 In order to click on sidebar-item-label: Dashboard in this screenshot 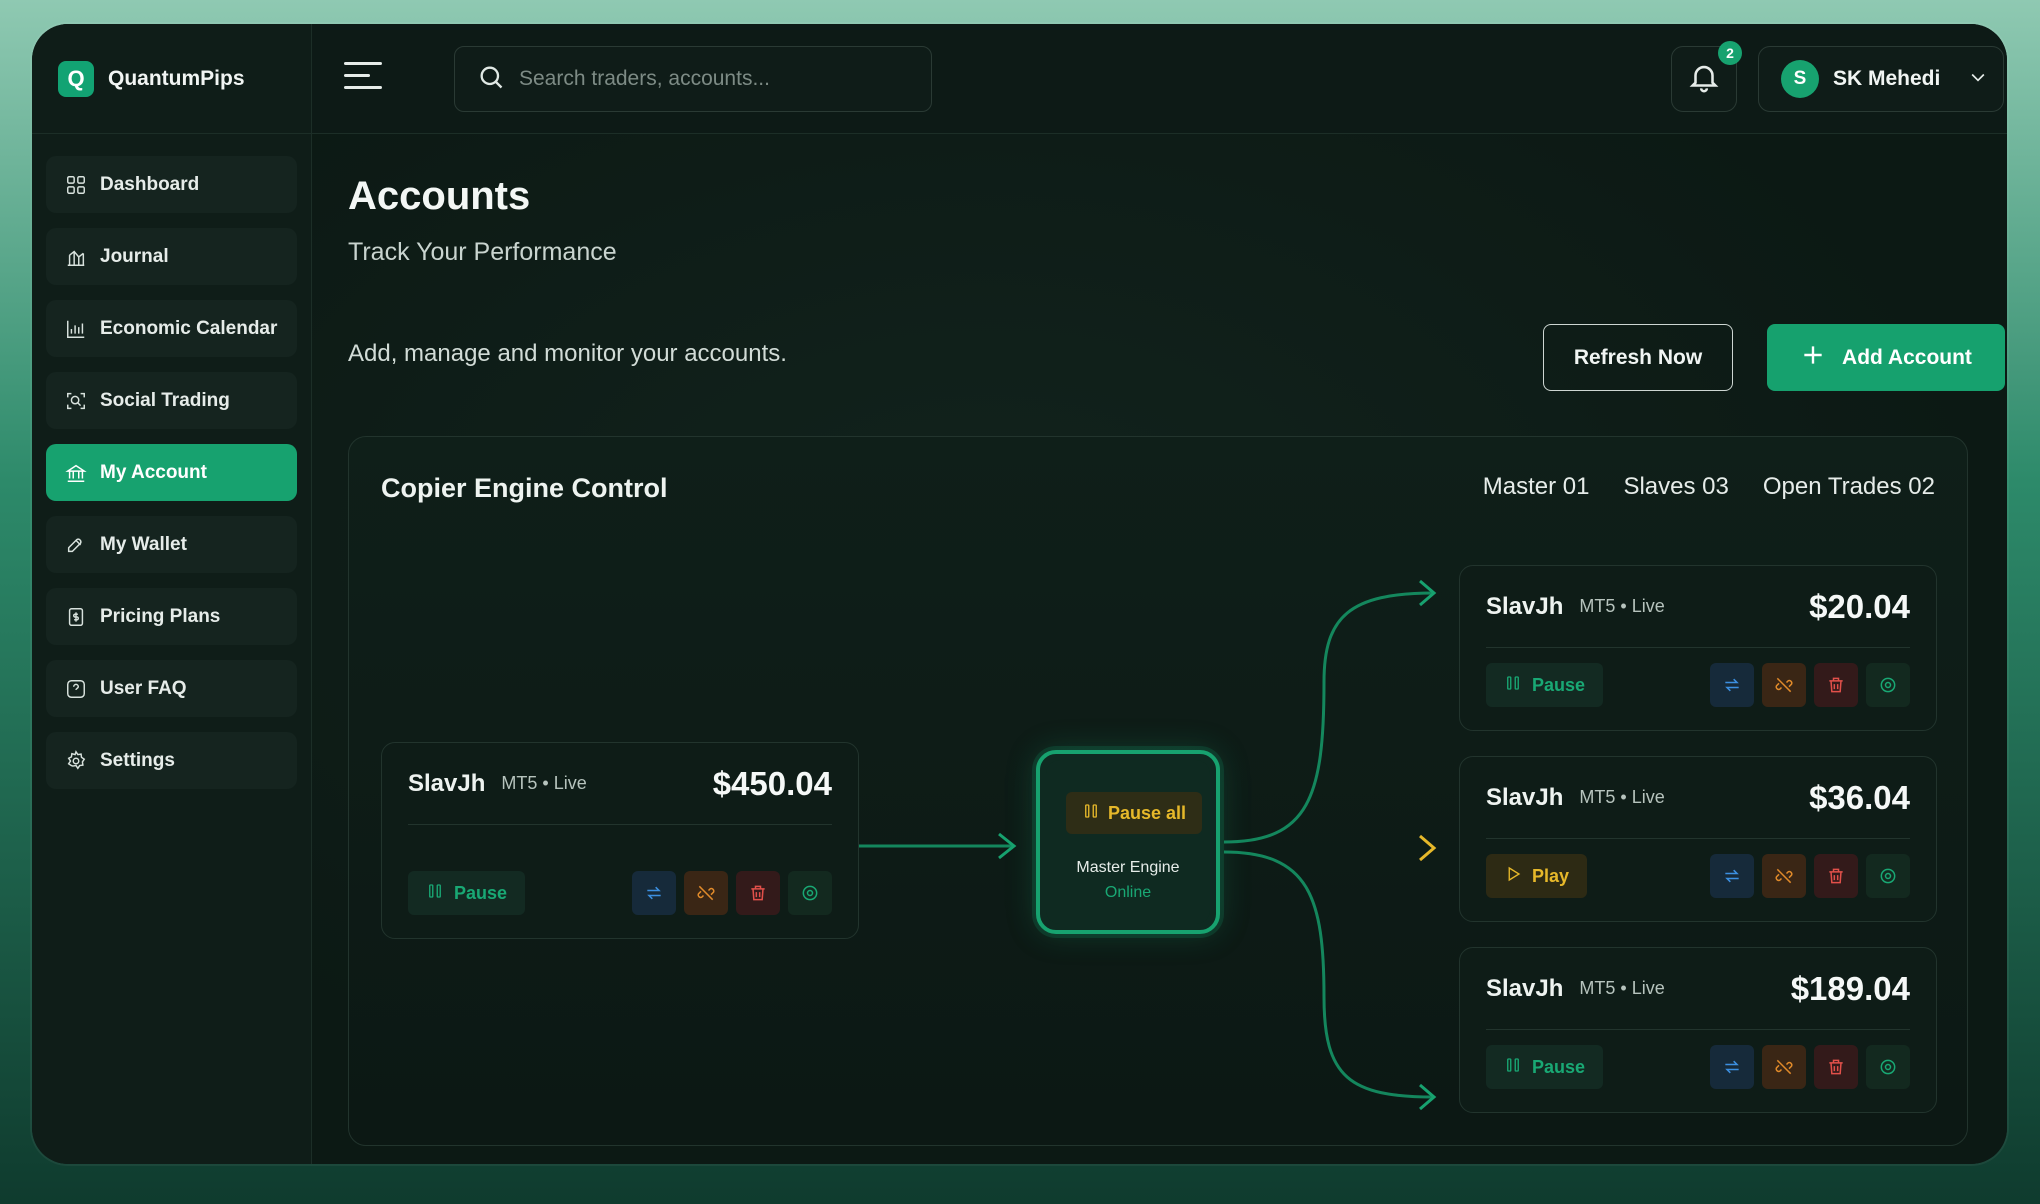, I will do `click(150, 184)`.